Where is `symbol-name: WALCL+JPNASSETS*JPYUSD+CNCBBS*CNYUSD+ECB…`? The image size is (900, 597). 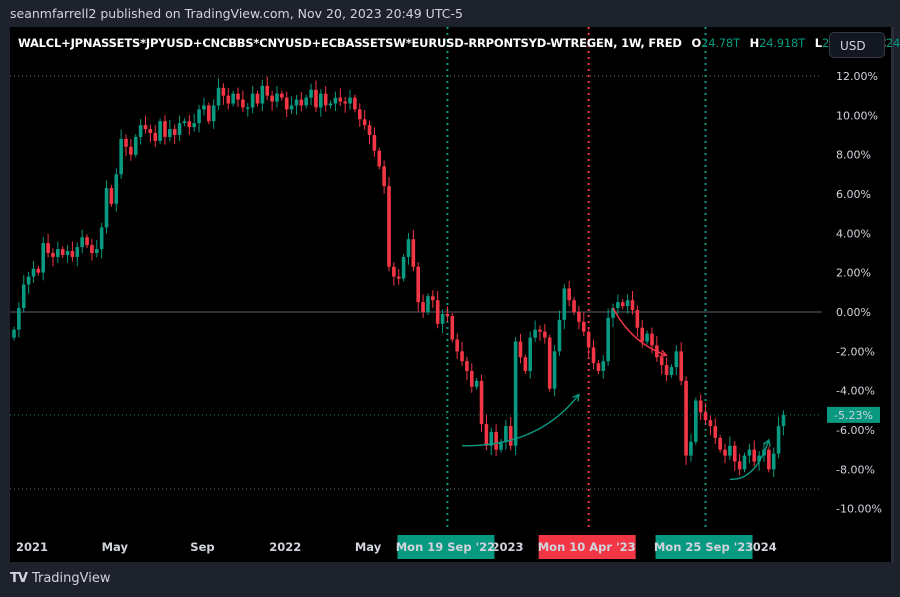
symbol-name: WALCL+JPNASSETS*JPYUSD+CNCBBS*CNYUSD+ECB… is located at coordinates (350, 43).